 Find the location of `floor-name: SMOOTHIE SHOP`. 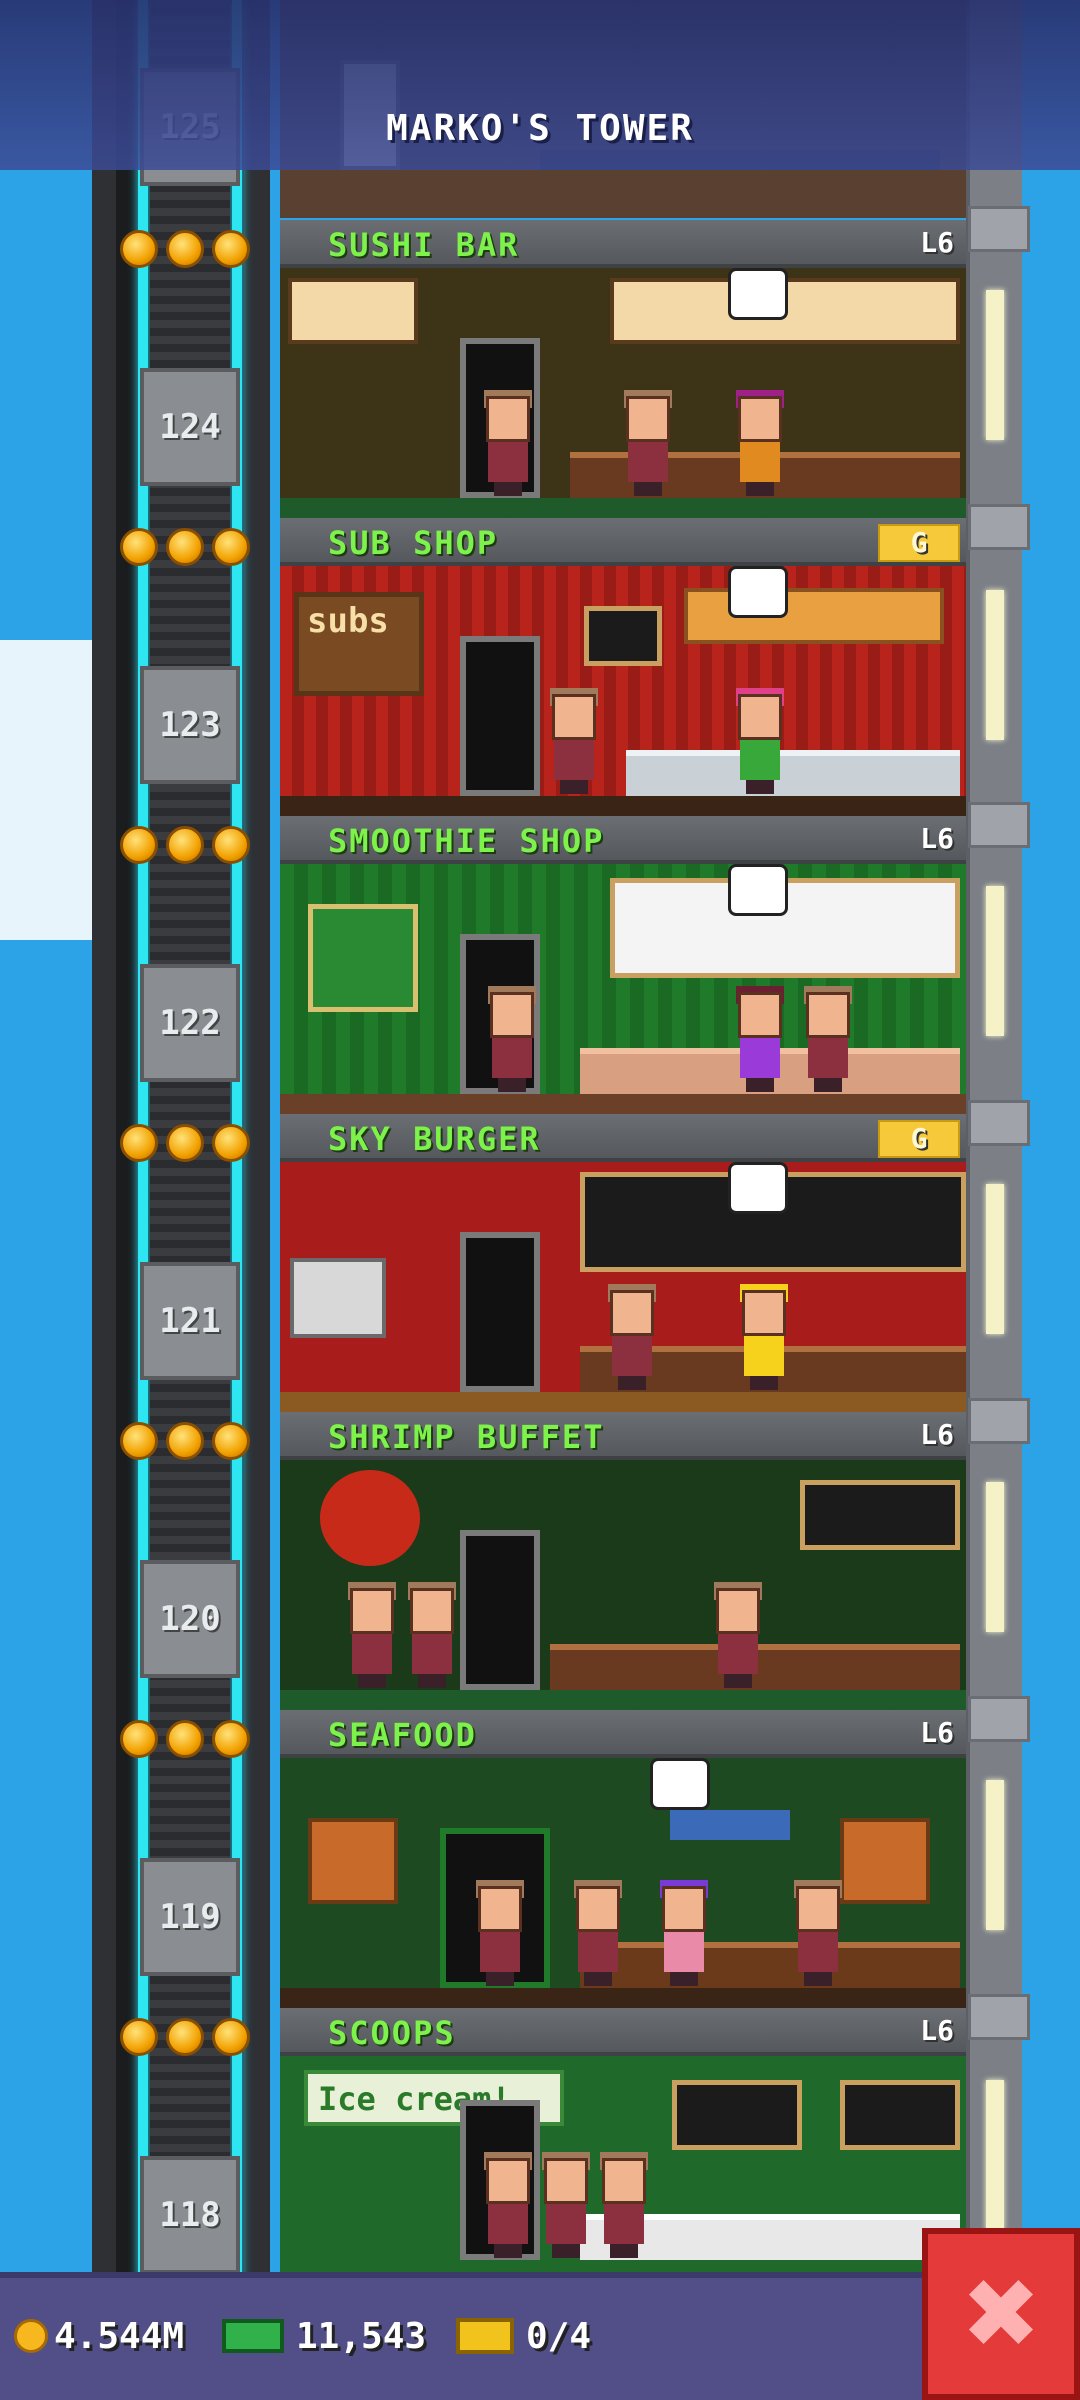

floor-name: SMOOTHIE SHOP is located at coordinates (466, 841).